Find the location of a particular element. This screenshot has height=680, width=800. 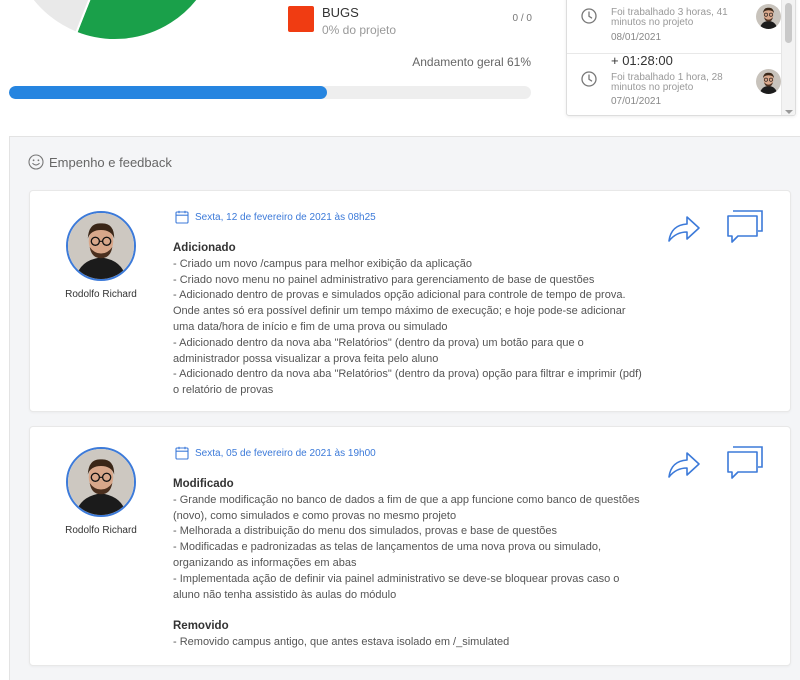

entry-date-text: Sexta, 12 de fevereiro de 2021 às 08h25 is located at coordinates (285, 217).